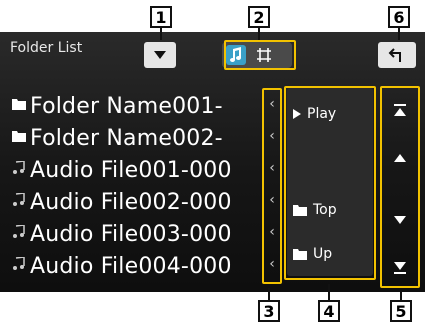 The width and height of the screenshot is (425, 330). Describe the element at coordinates (399, 17) in the screenshot. I see `callout-6: 6` at that location.